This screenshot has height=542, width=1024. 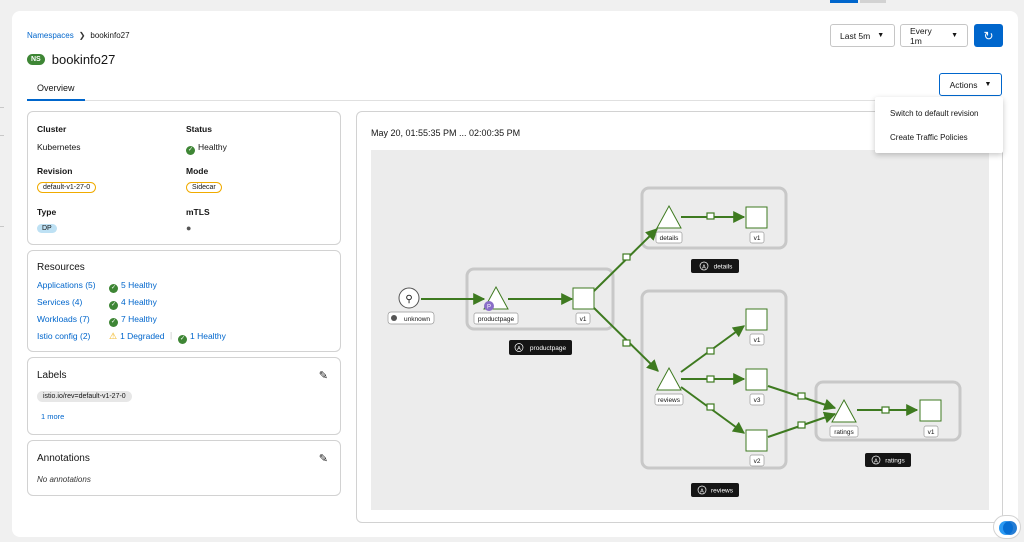 What do you see at coordinates (408, 299) in the screenshot?
I see `key-icon: ⚲` at bounding box center [408, 299].